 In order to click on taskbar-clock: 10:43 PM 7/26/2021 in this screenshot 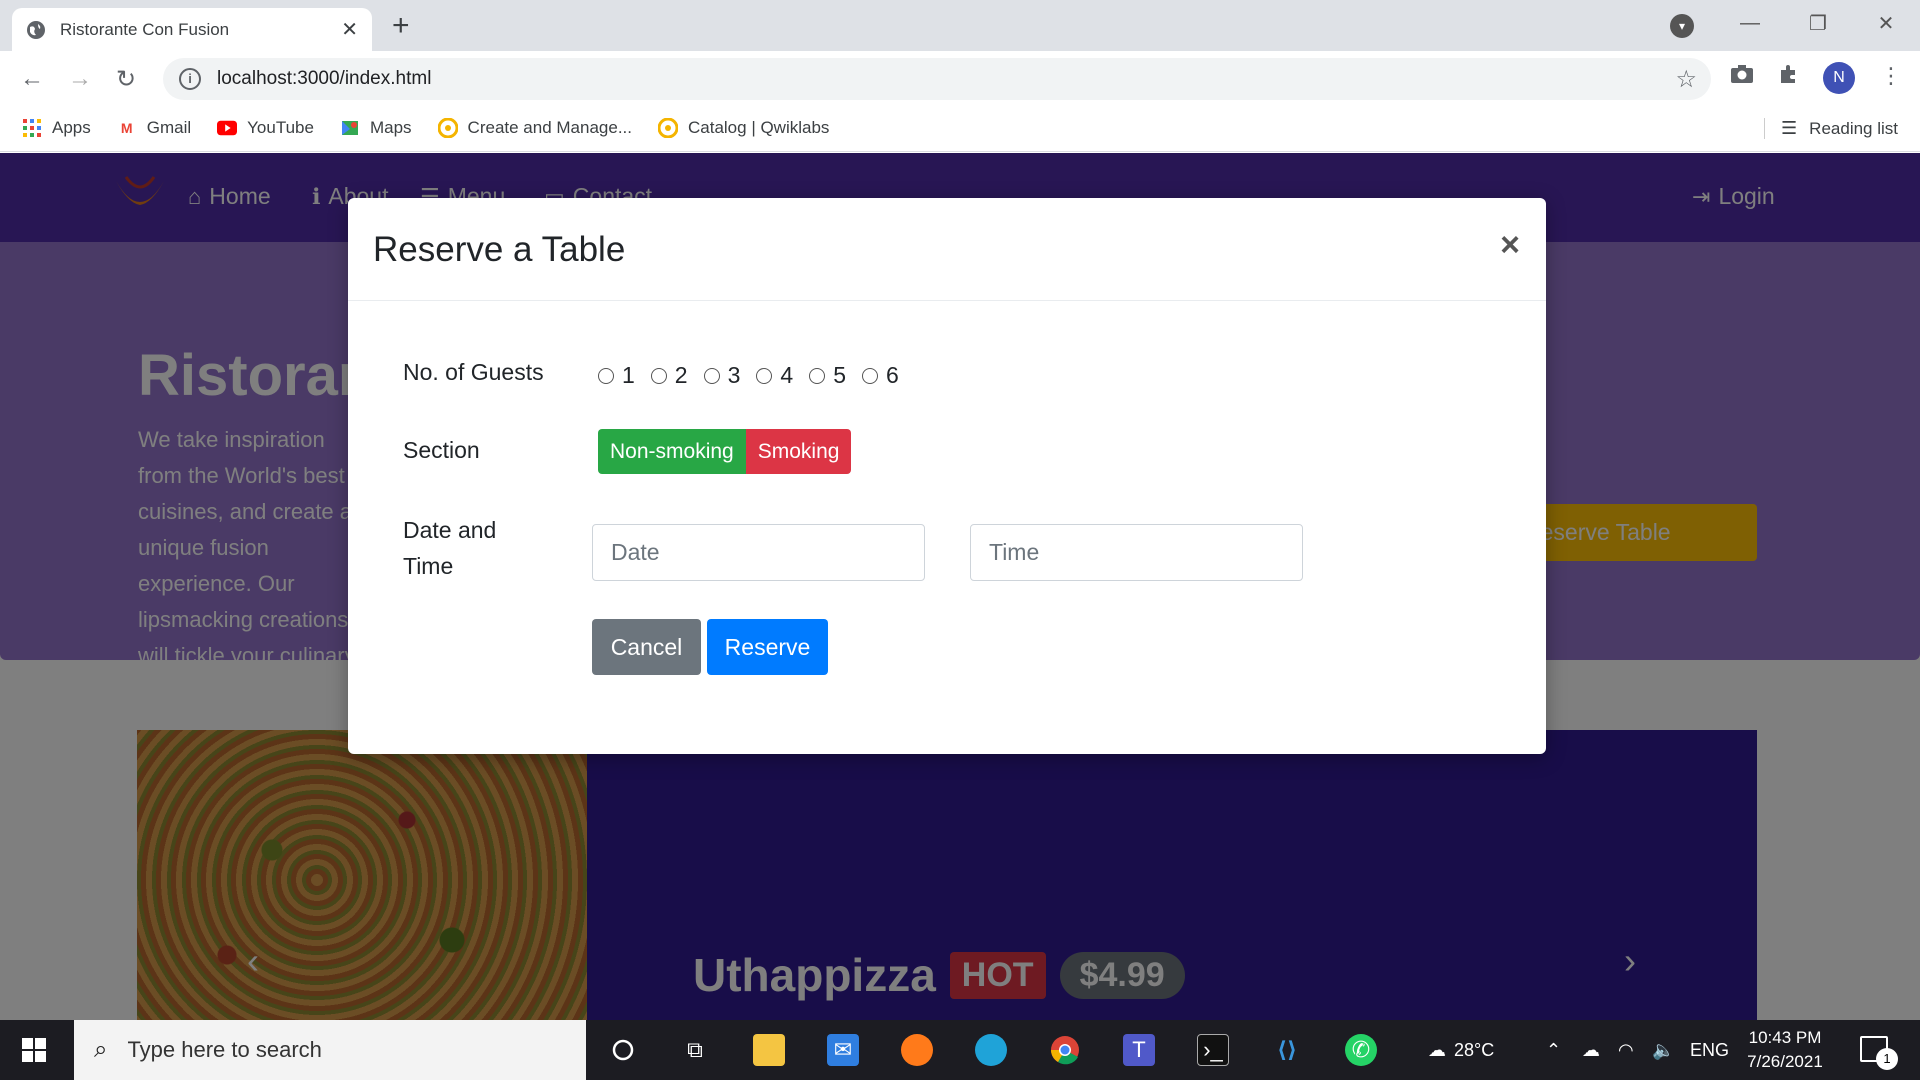, I will do `click(1785, 1050)`.